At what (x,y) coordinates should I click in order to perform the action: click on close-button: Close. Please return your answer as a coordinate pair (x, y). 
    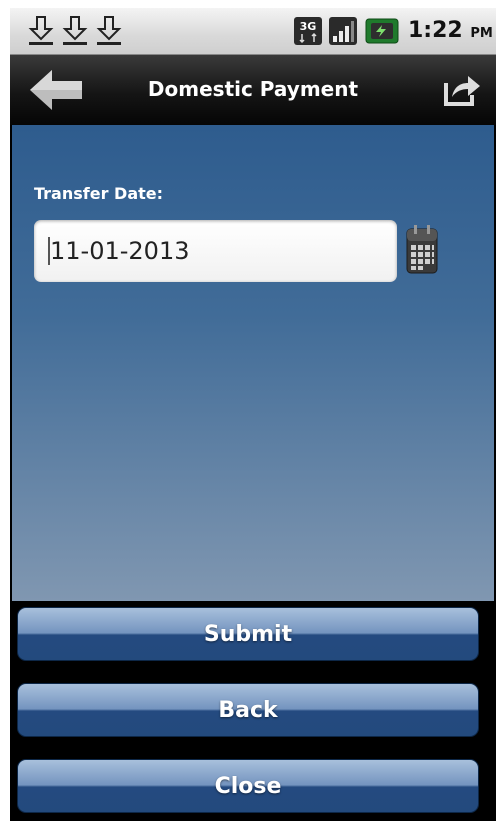
    Looking at the image, I should click on (248, 786).